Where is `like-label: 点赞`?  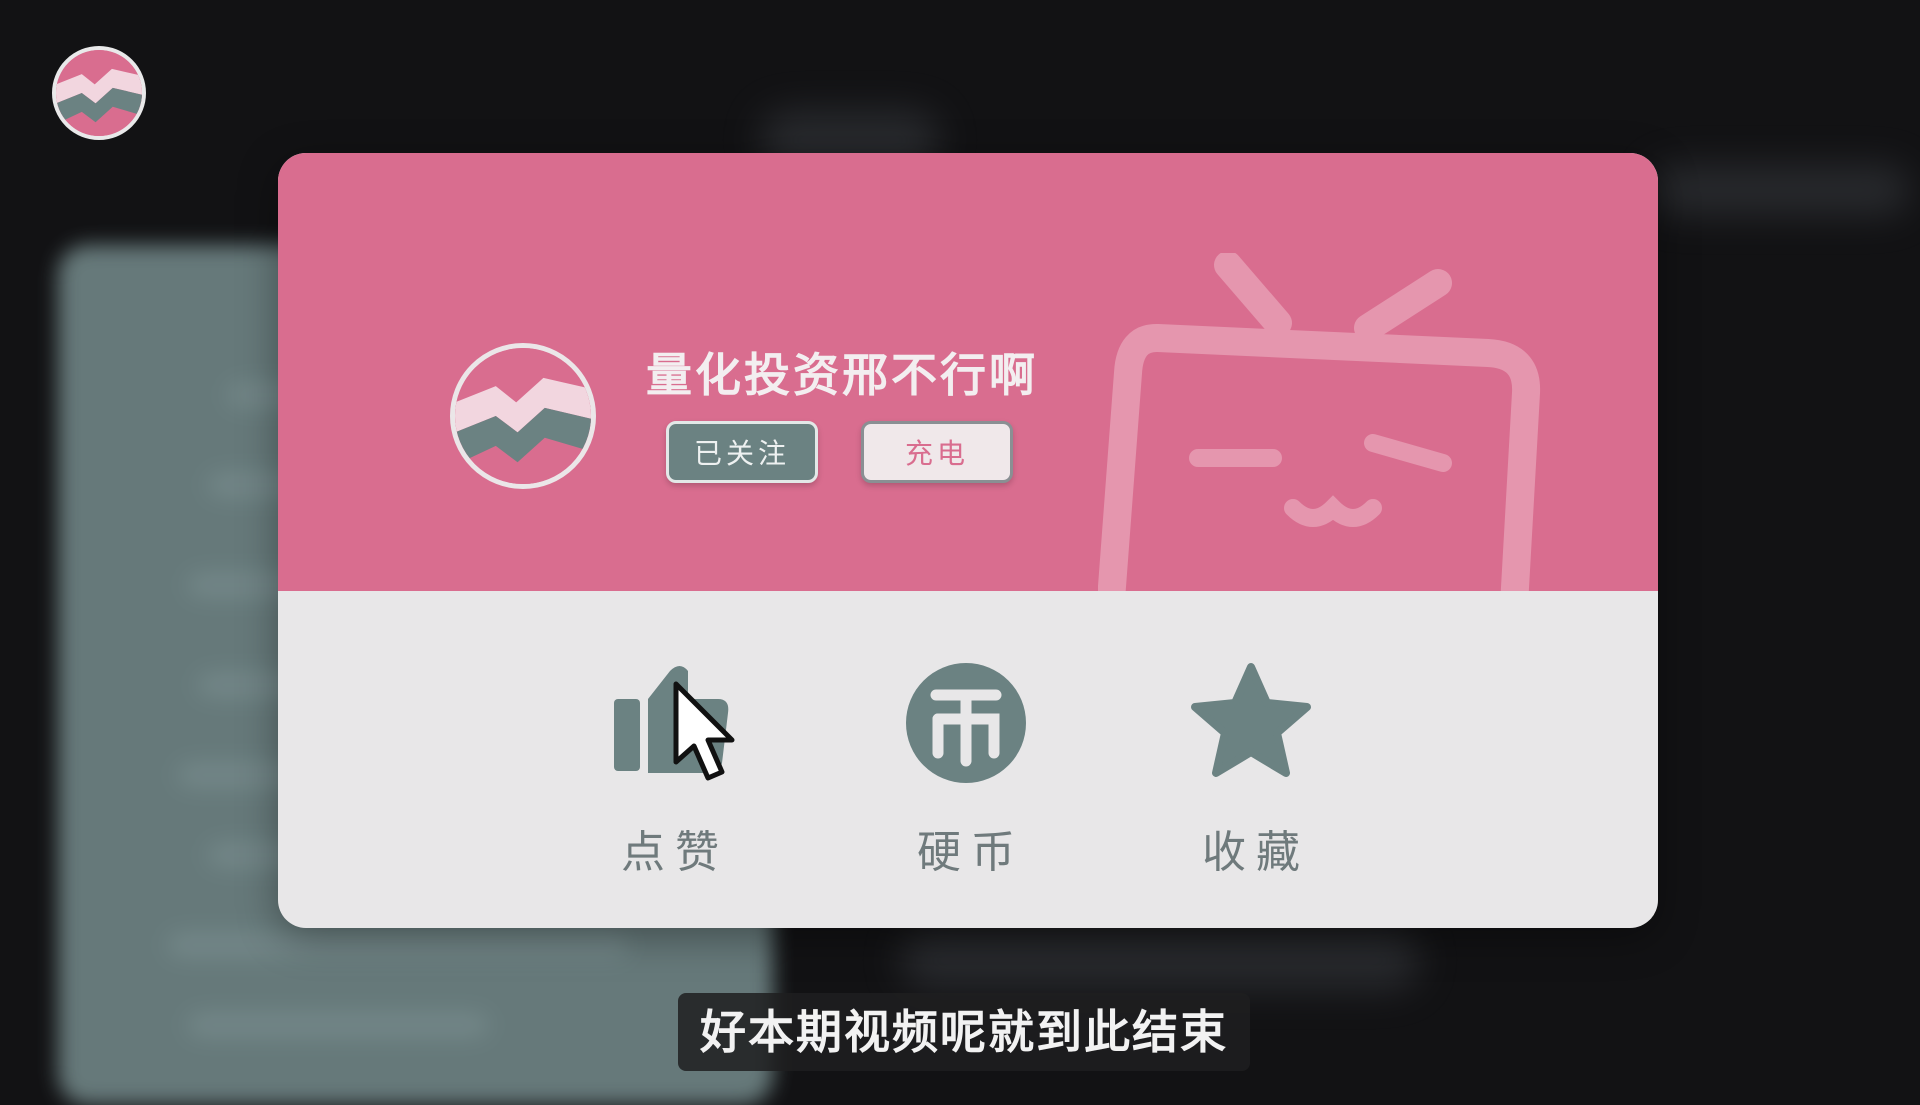 like-label: 点赞 is located at coordinates (675, 852).